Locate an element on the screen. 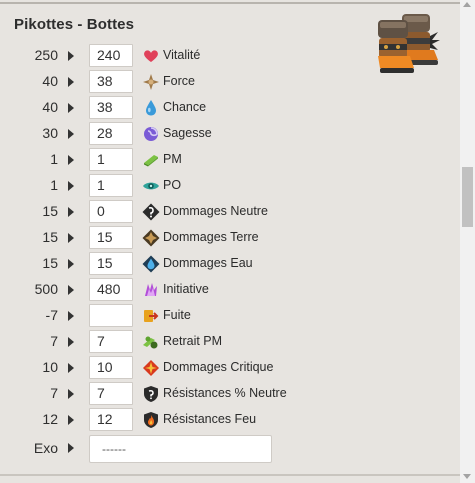 Image resolution: width=475 pixels, height=483 pixels. stat-value-input: 240 is located at coordinates (111, 55).